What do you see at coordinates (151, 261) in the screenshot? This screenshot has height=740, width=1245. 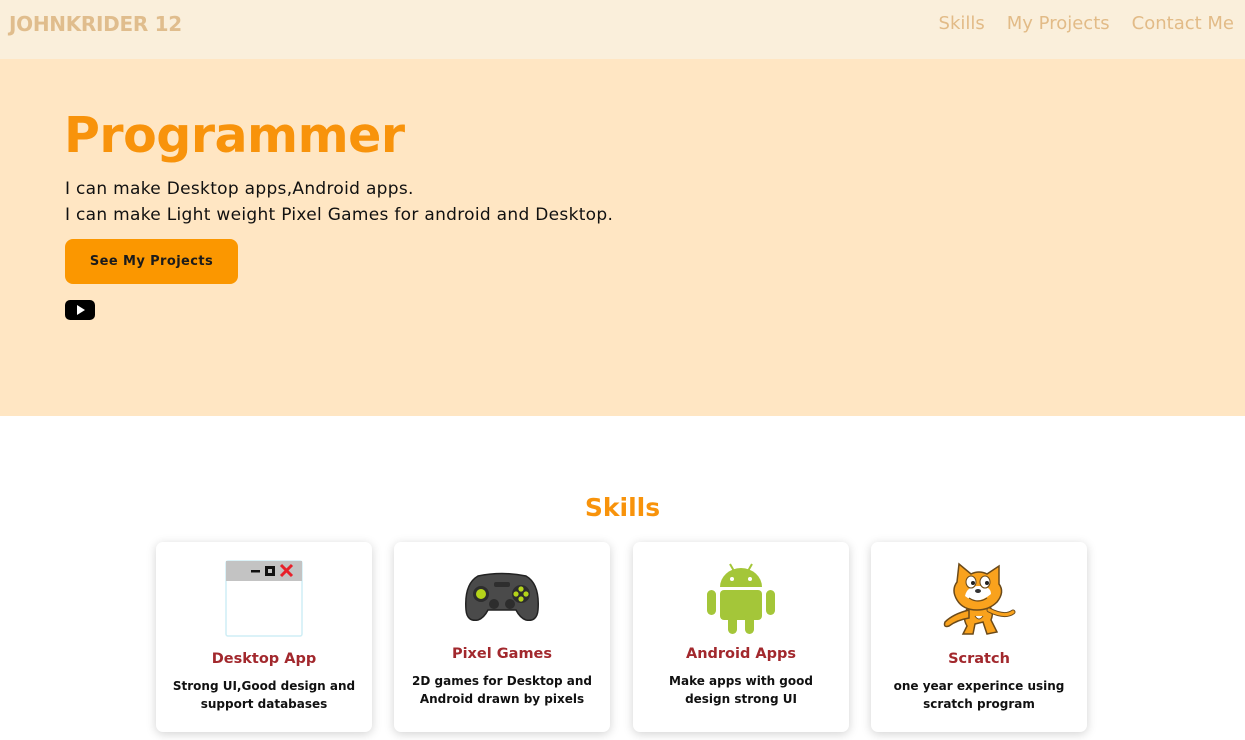 I see `see-my-projects-button: See My Projects` at bounding box center [151, 261].